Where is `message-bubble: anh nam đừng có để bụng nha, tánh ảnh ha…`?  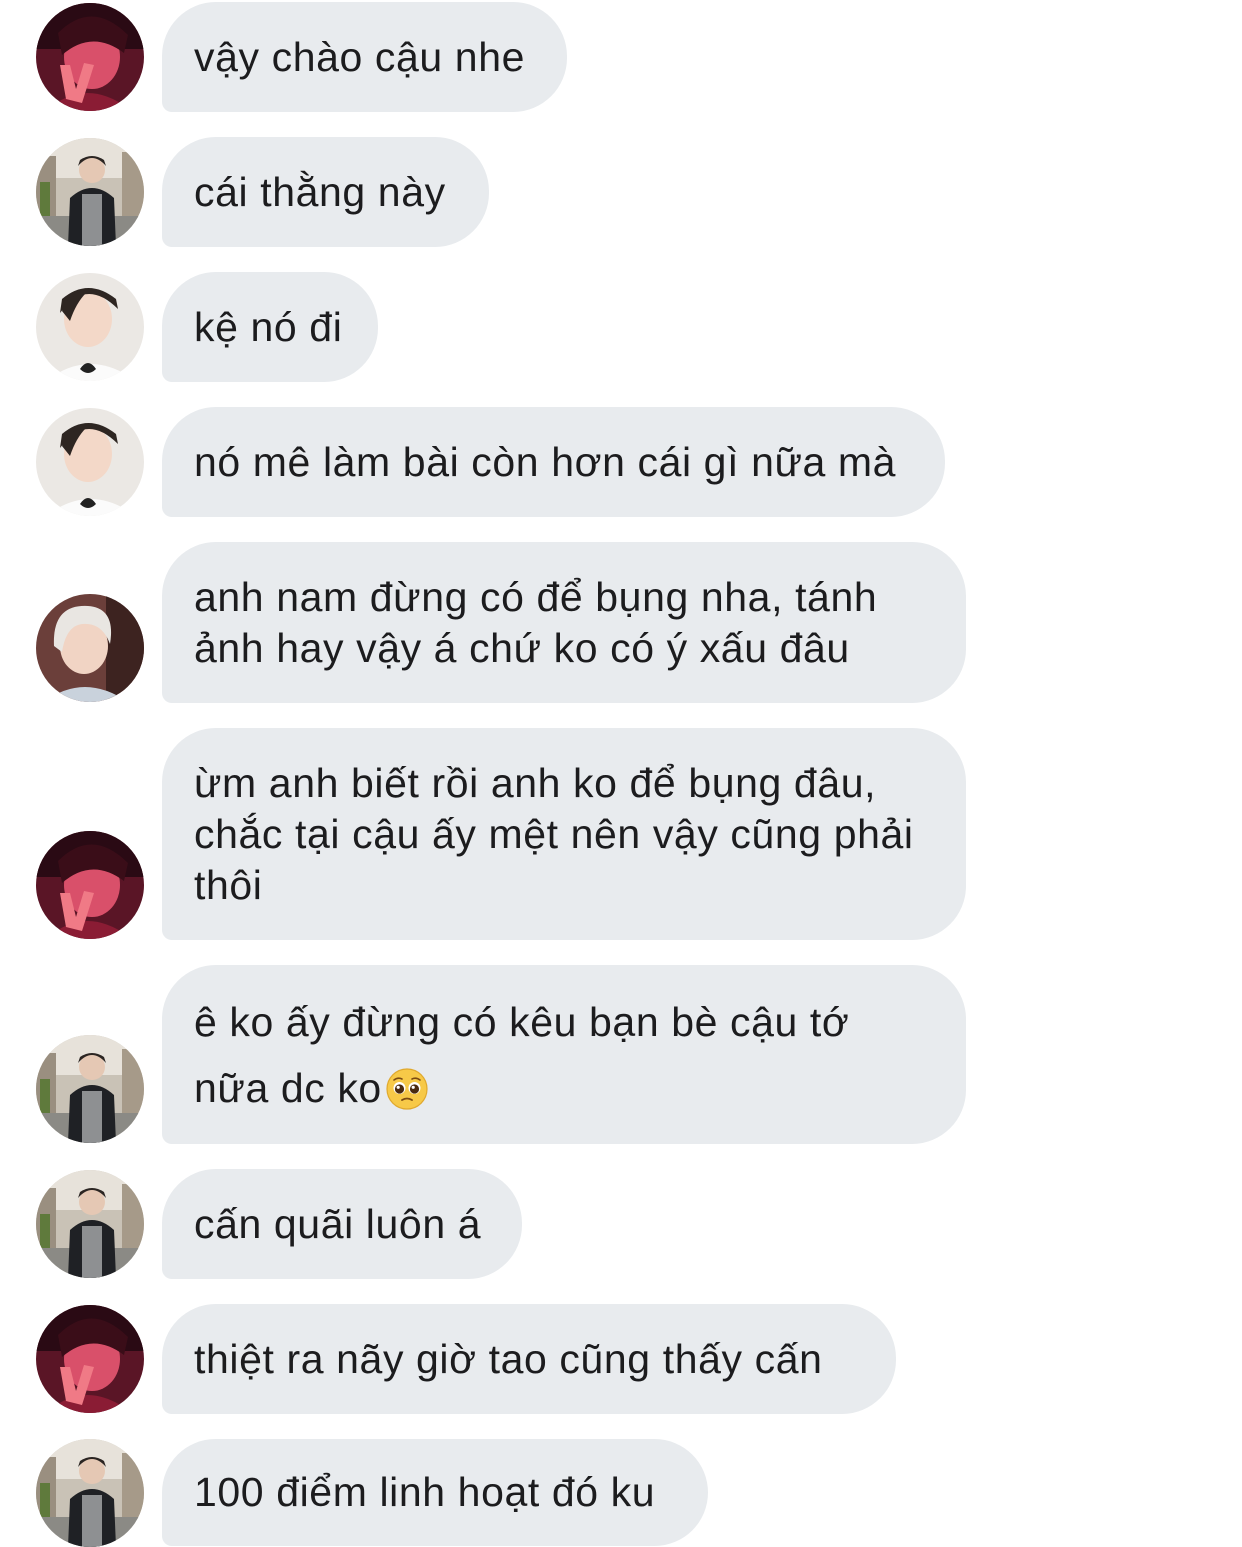 message-bubble: anh nam đừng có để bụng nha, tánh ảnh ha… is located at coordinates (564, 622).